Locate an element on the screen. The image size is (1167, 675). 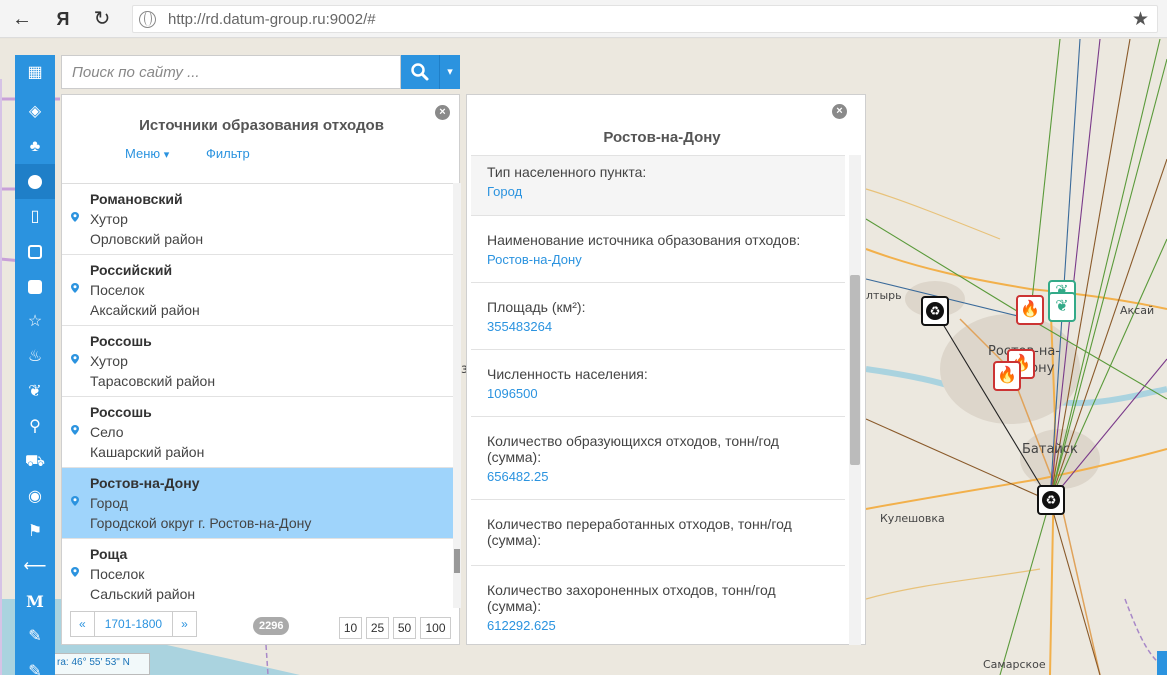
map-label-bataysk: Батайск is located at coordinates (1050, 449).